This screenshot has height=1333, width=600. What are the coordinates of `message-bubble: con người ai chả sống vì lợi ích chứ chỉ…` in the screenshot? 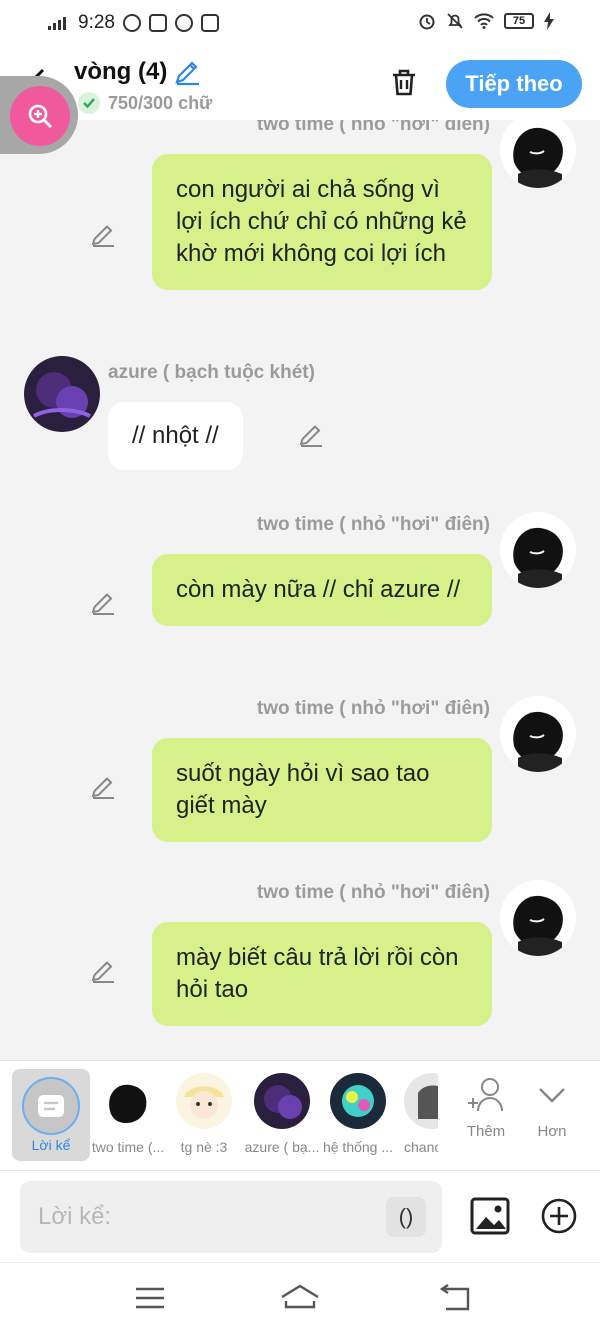 It's located at (322, 222).